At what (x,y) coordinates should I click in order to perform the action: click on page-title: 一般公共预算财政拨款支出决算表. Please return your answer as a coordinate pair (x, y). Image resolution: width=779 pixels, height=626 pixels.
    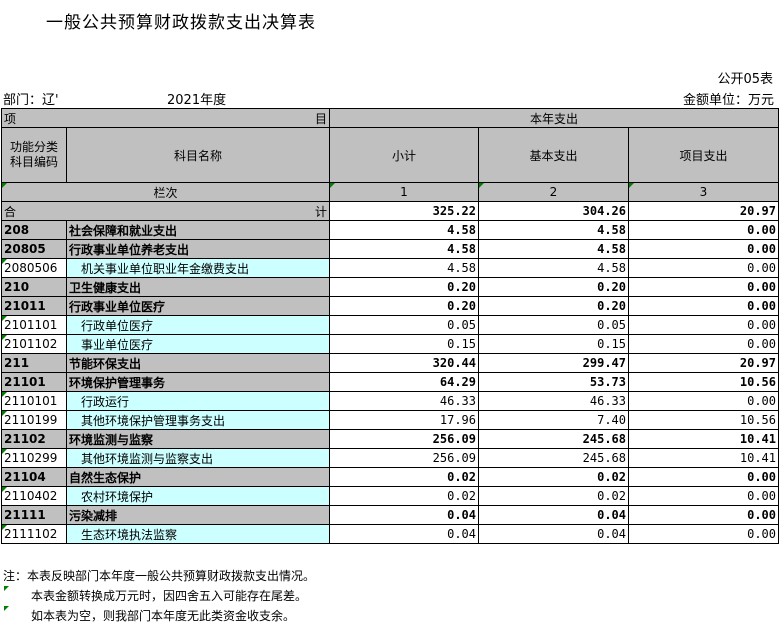
    Looking at the image, I should click on (181, 23).